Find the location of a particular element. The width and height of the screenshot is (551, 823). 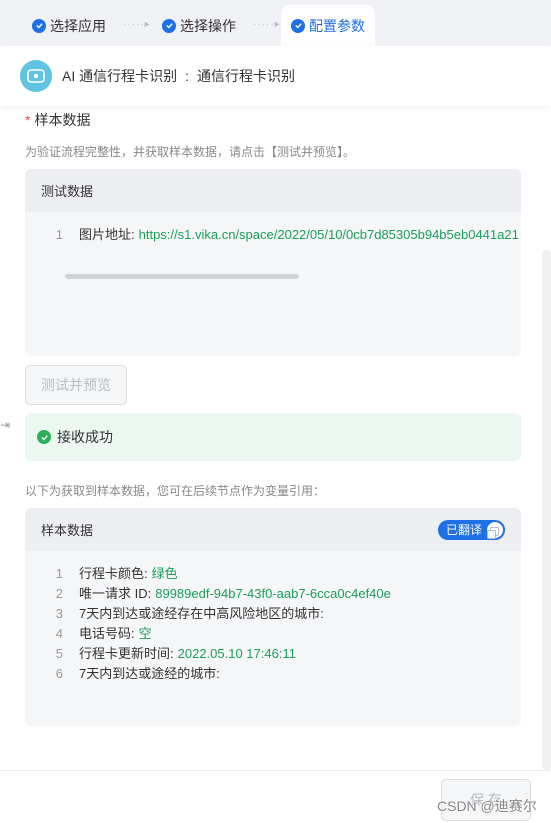

step-configure-params: 配置参数 is located at coordinates (328, 25).